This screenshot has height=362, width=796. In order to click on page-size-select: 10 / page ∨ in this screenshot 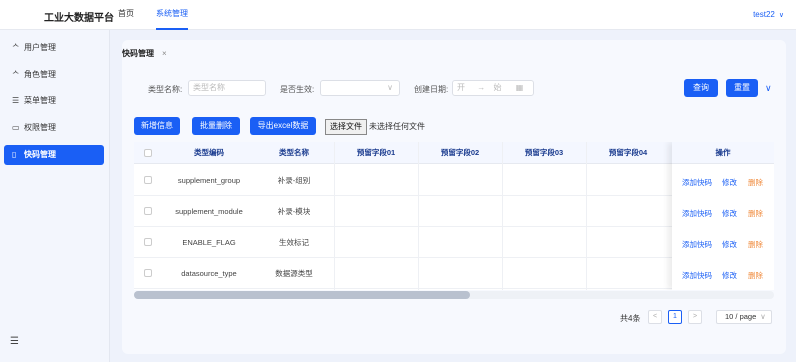, I will do `click(744, 317)`.